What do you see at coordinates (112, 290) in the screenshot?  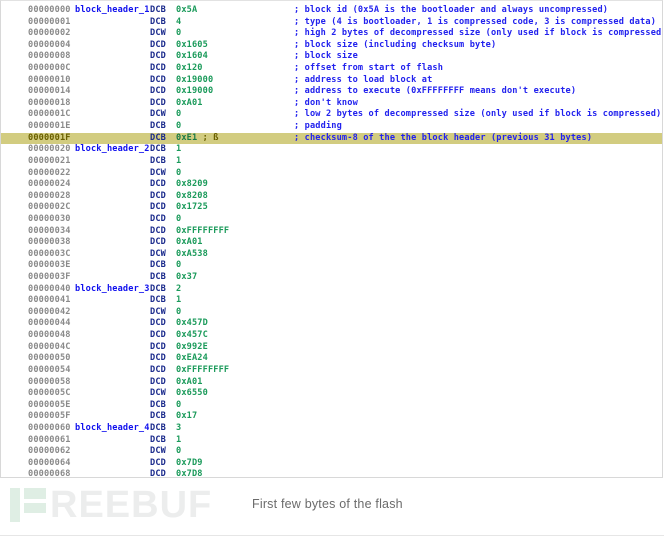 I see `block-label: block_header_3` at bounding box center [112, 290].